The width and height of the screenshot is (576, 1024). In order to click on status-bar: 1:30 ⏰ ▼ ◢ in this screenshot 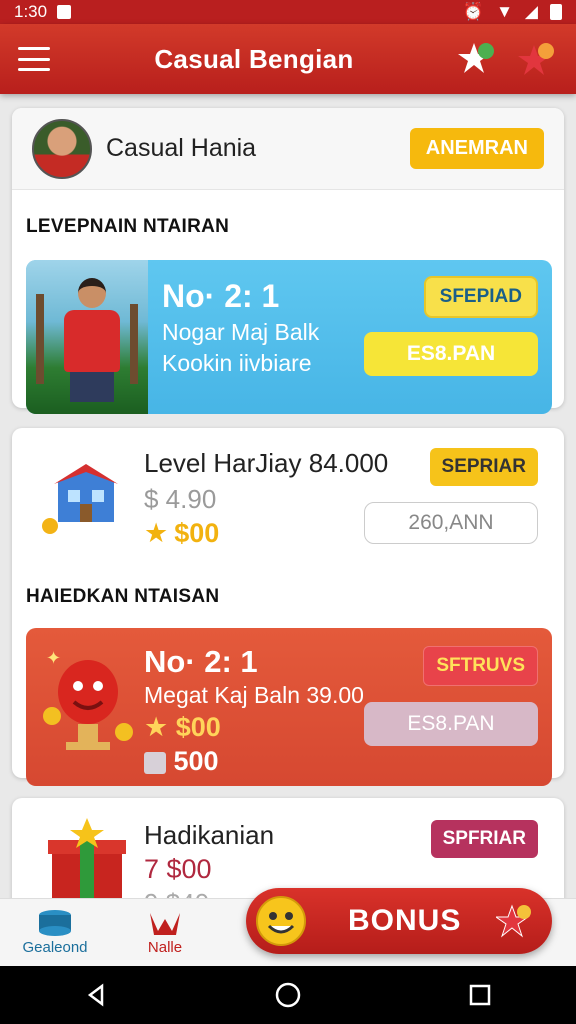, I will do `click(288, 12)`.